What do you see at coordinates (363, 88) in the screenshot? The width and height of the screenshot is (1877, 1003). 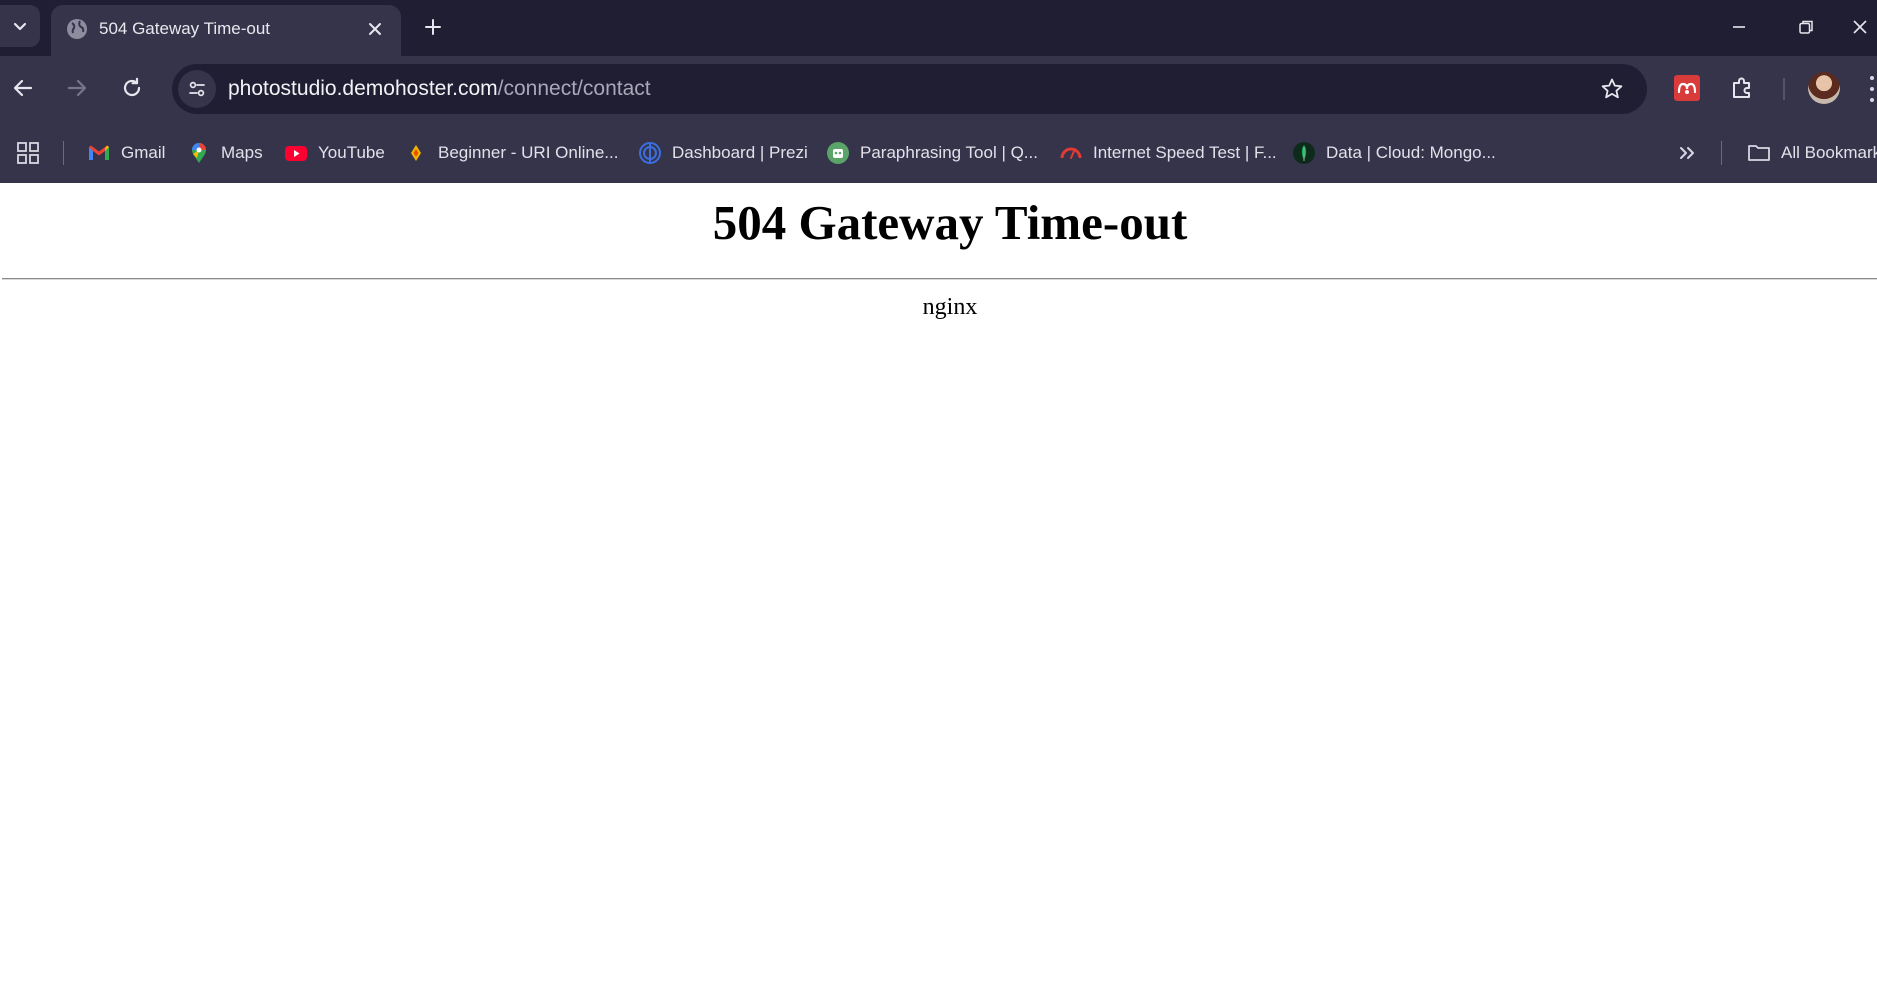 I see `url-host: photostudio.demohoster.com` at bounding box center [363, 88].